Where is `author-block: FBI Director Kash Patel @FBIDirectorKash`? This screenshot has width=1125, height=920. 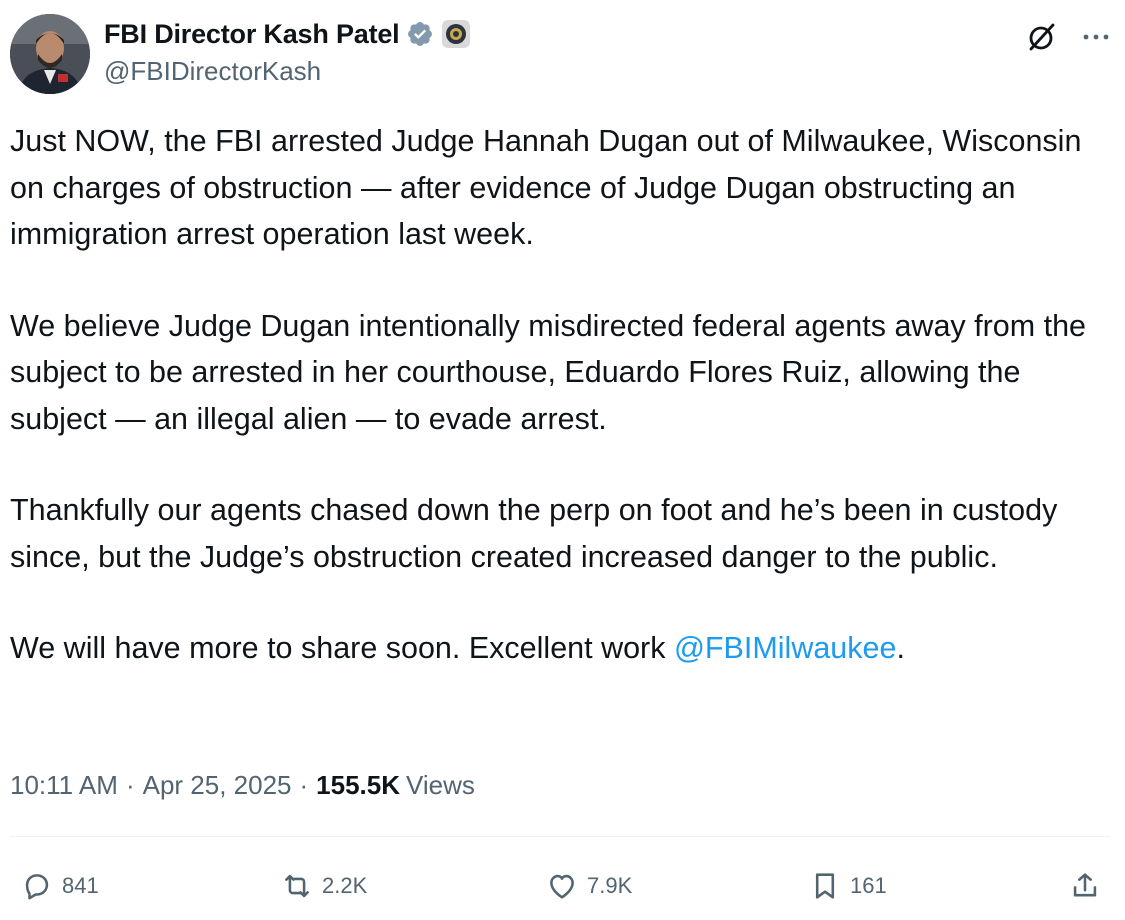
author-block: FBI Director Kash Patel @FBIDirectorKash is located at coordinates (287, 51).